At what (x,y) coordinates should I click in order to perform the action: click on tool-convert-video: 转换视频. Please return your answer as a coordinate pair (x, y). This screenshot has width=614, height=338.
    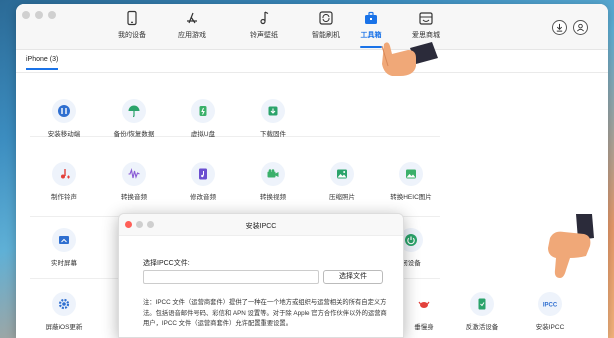
    Looking at the image, I should click on (273, 181).